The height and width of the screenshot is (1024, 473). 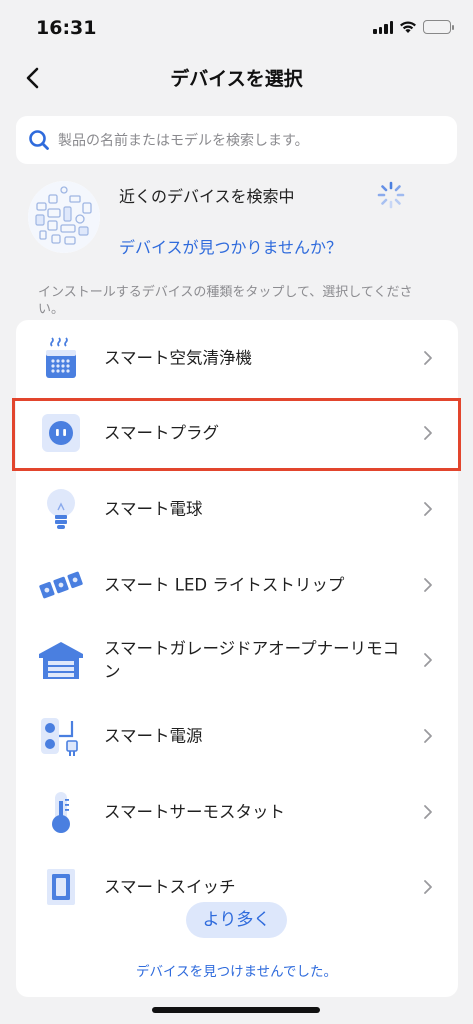 I want to click on smart-plug-icon, so click(x=61, y=433).